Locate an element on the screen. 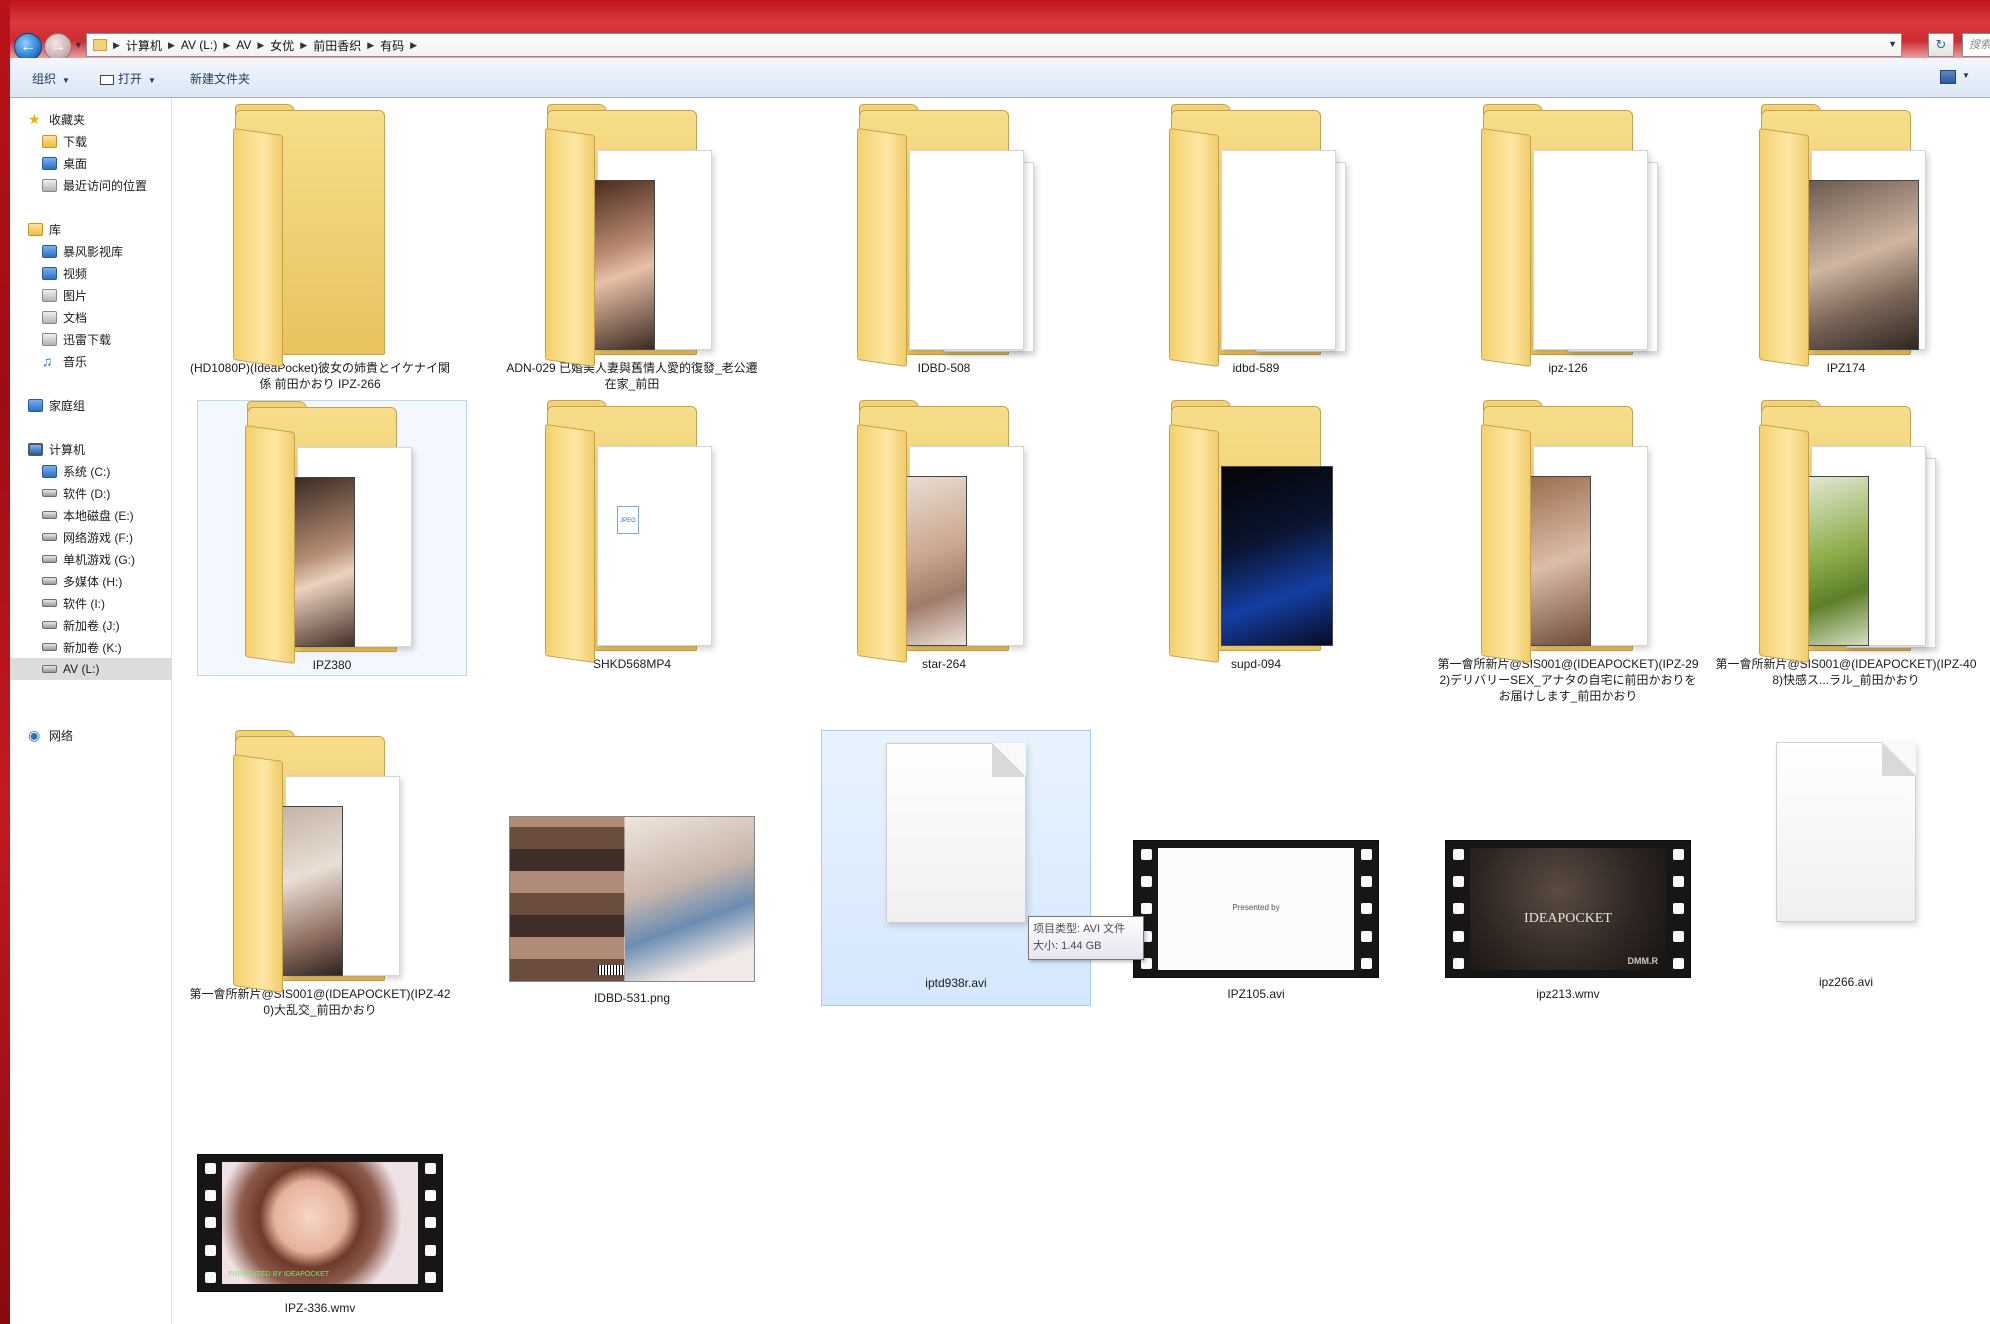 This screenshot has width=1990, height=1324. nav-pictures: 图片 is located at coordinates (91, 295).